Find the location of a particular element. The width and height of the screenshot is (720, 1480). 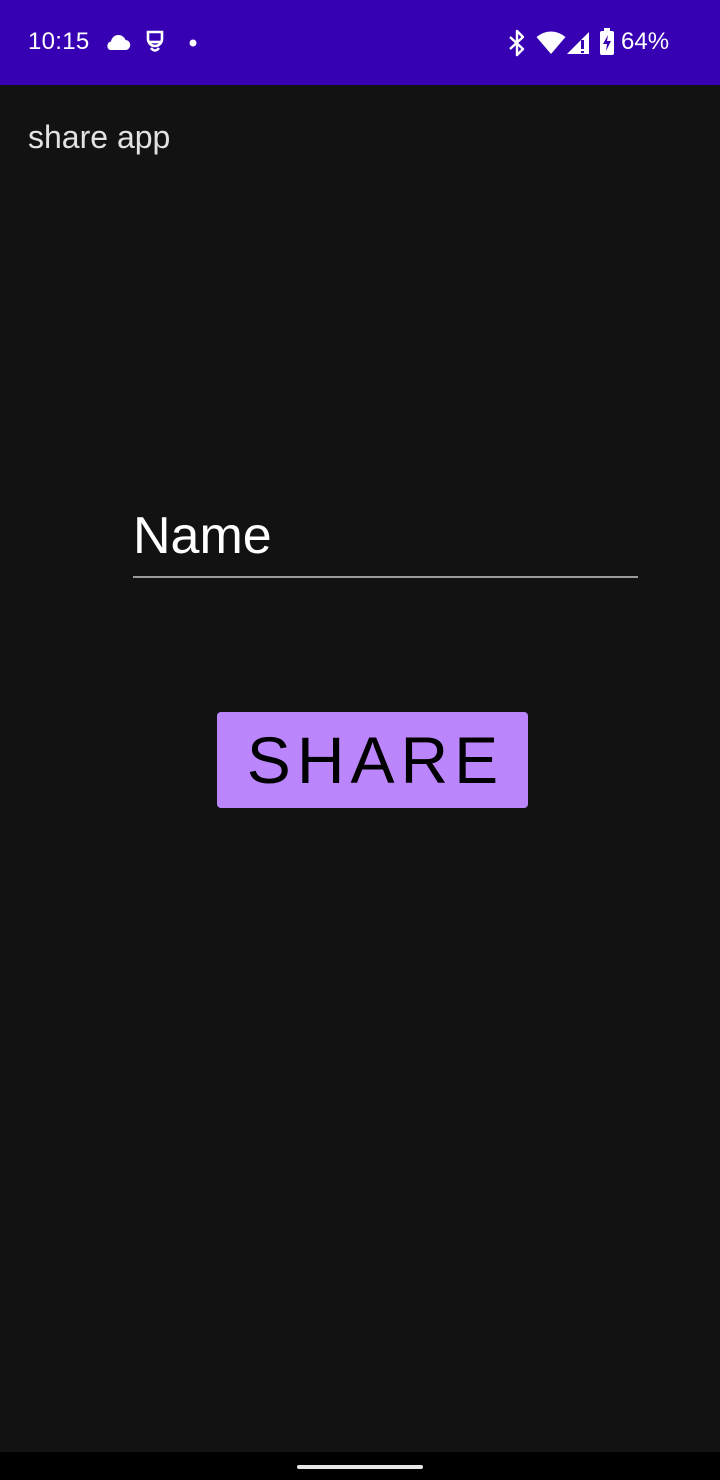

status-bar: 10:15 64% is located at coordinates (360, 42).